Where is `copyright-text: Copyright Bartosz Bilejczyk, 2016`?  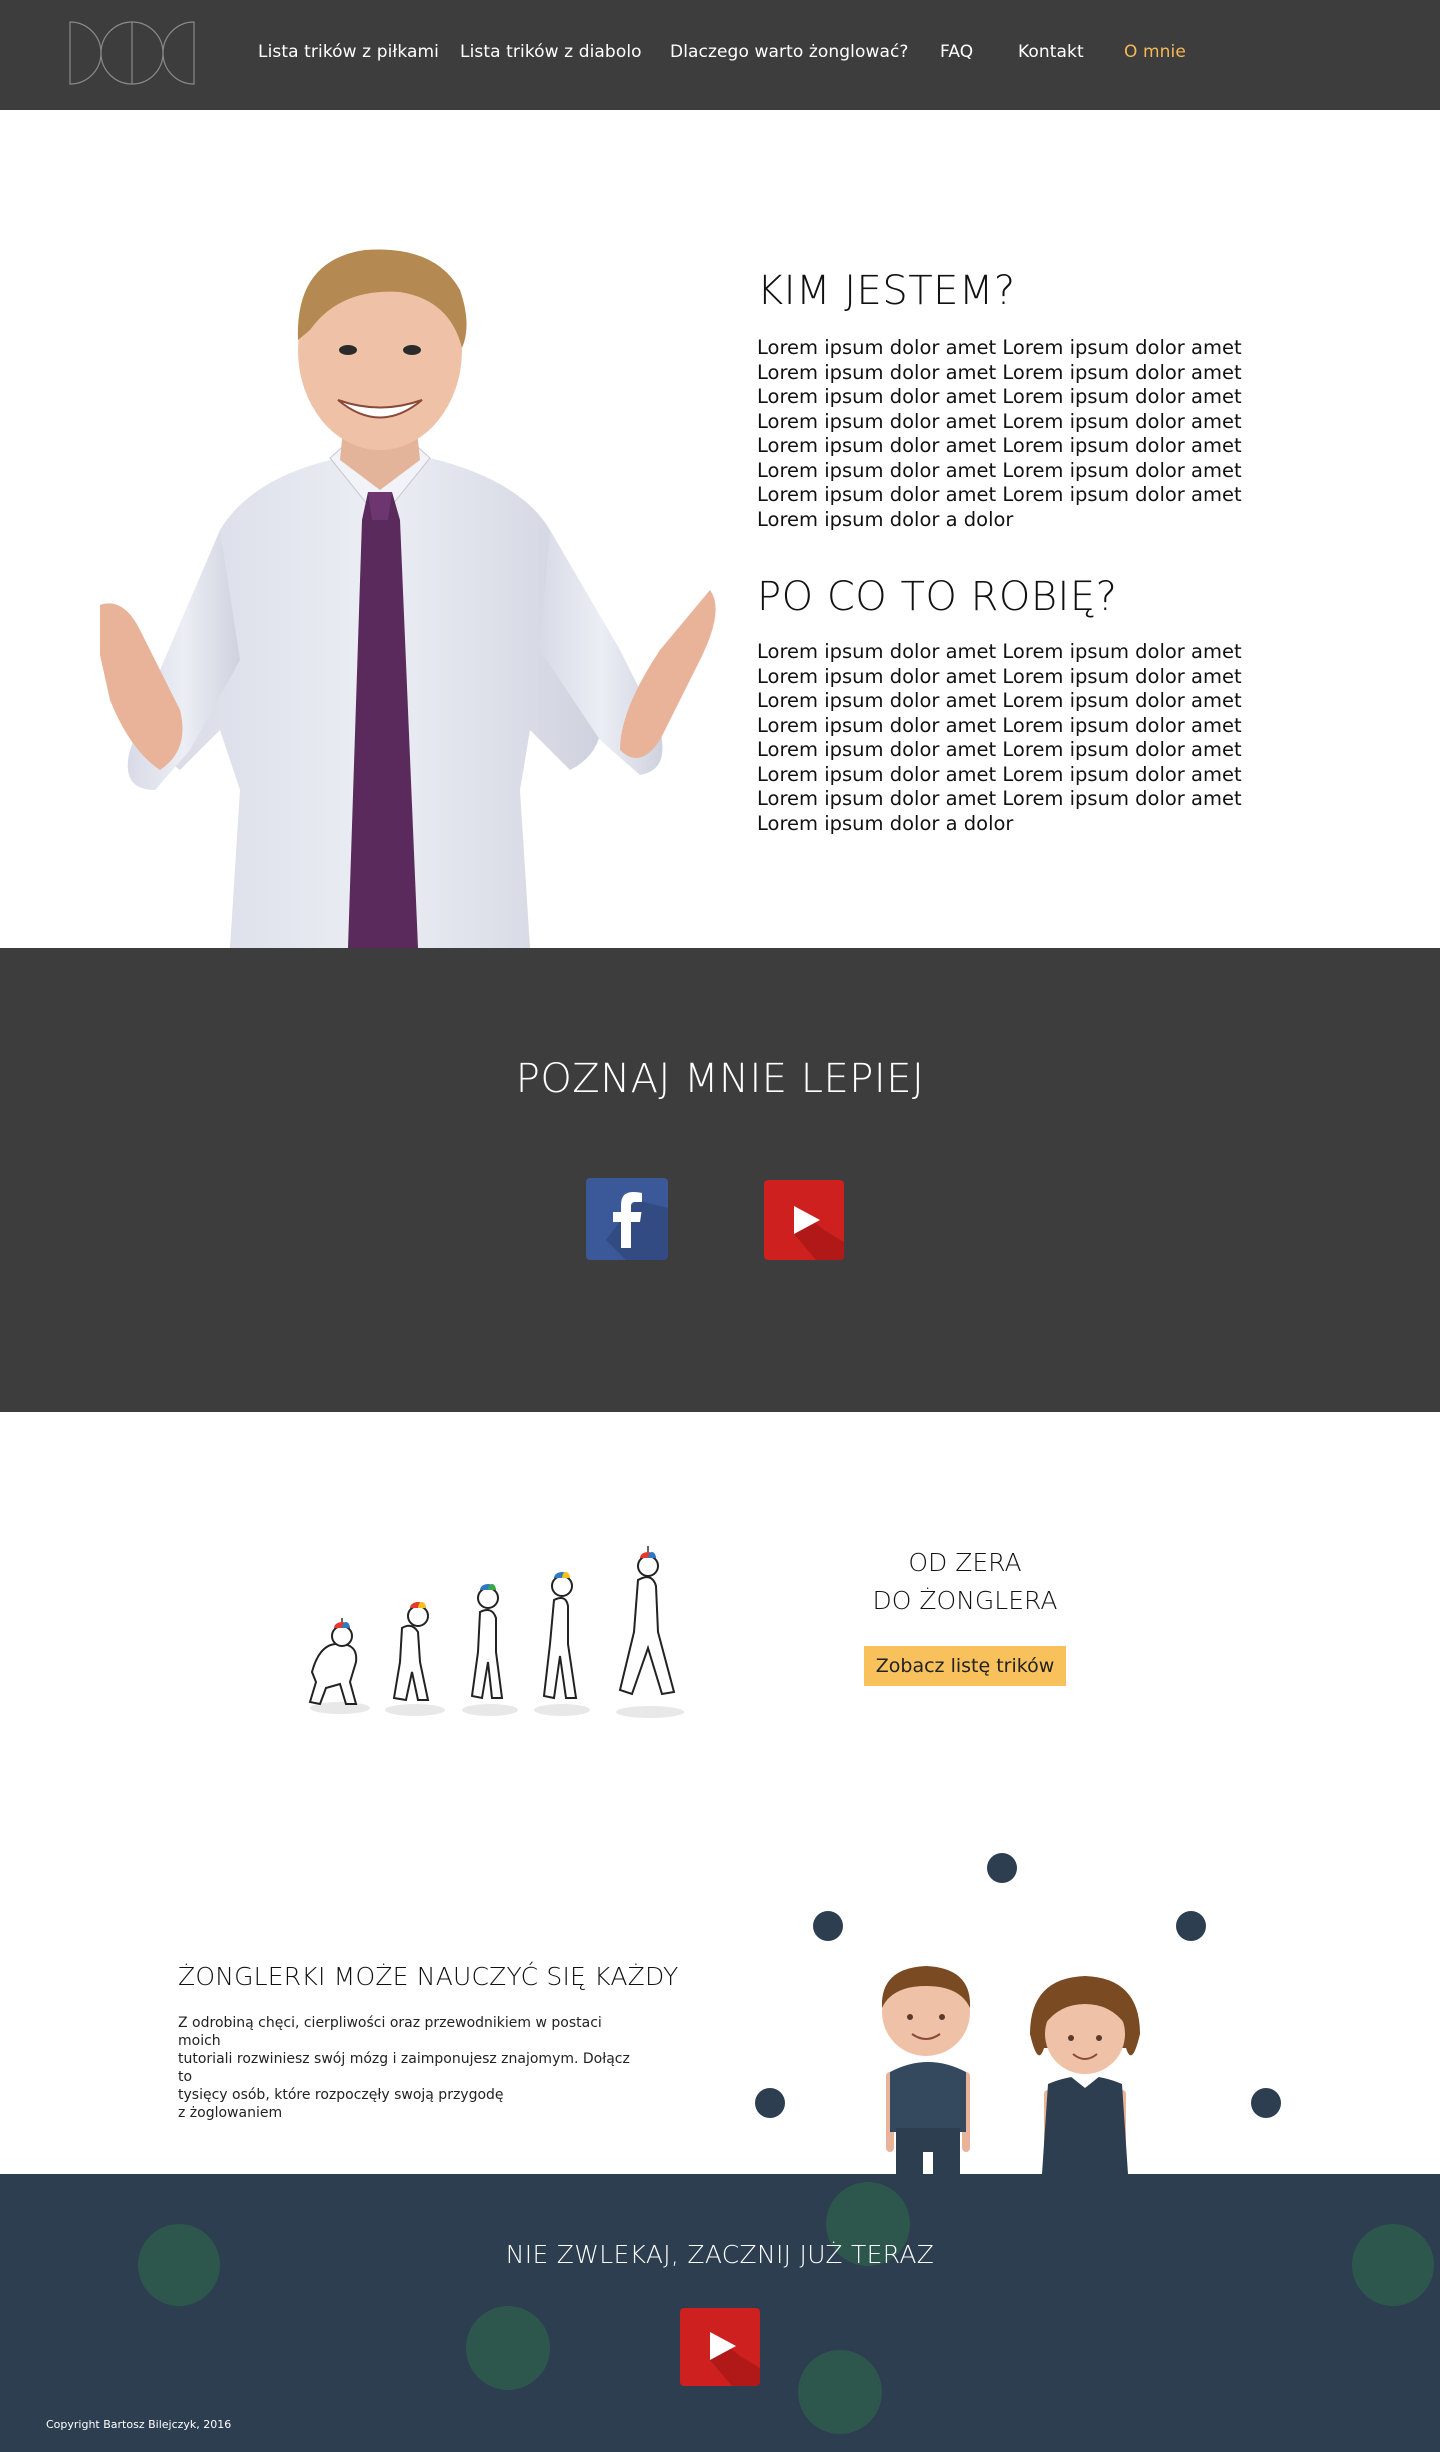 copyright-text: Copyright Bartosz Bilejczyk, 2016 is located at coordinates (139, 2424).